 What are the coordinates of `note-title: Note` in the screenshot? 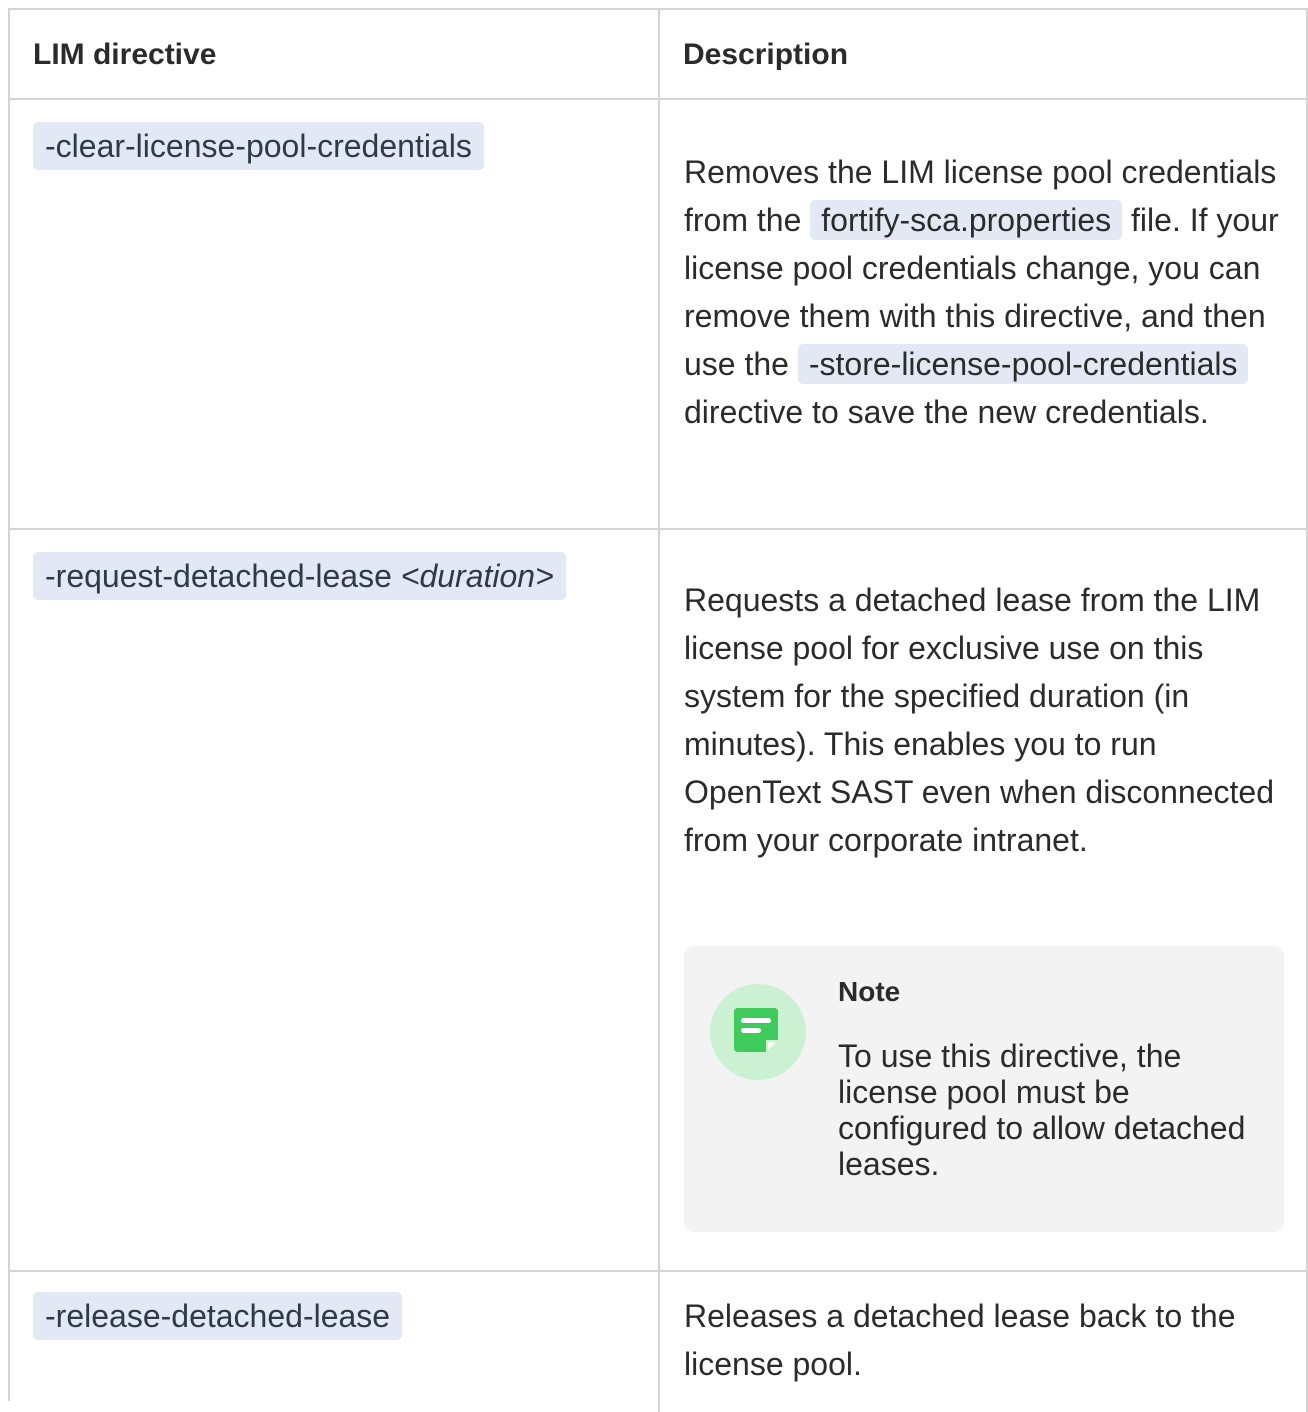 It's located at (869, 991).